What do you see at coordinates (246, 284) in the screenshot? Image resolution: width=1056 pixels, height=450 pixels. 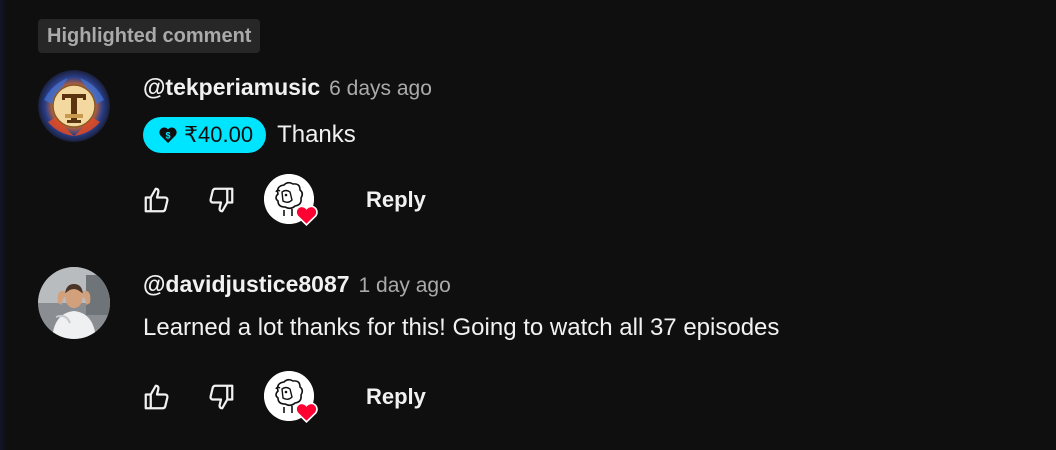 I see `comment-author: @davidjustice8087` at bounding box center [246, 284].